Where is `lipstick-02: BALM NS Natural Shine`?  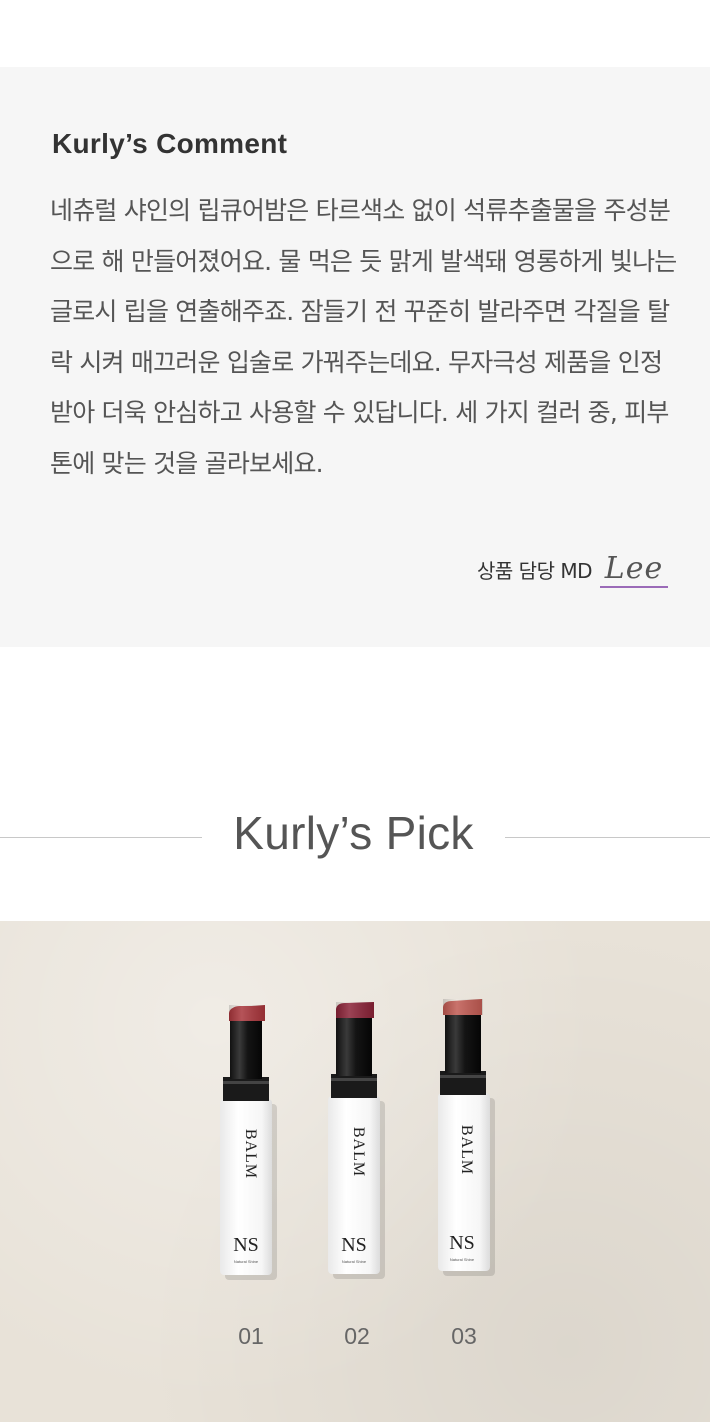 lipstick-02: BALM NS Natural Shine is located at coordinates (356, 1140).